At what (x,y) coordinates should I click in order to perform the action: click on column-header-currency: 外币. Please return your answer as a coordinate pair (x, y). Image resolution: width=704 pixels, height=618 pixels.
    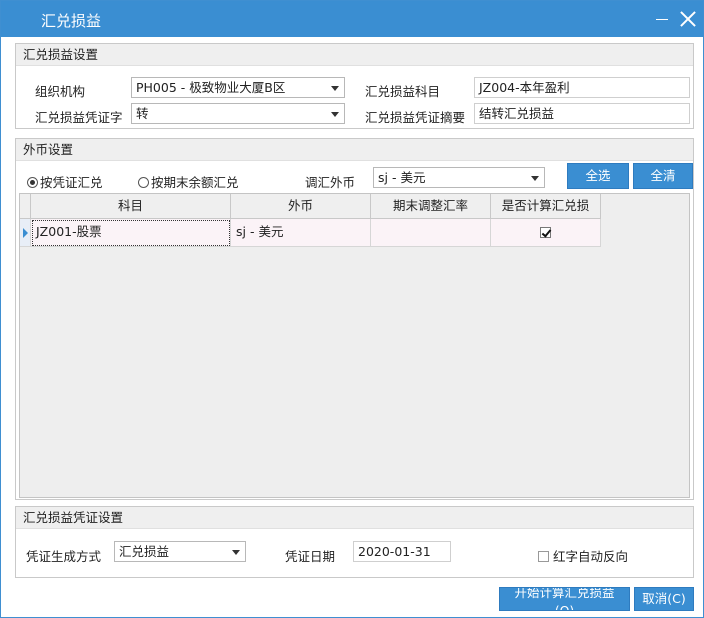
    Looking at the image, I should click on (301, 206).